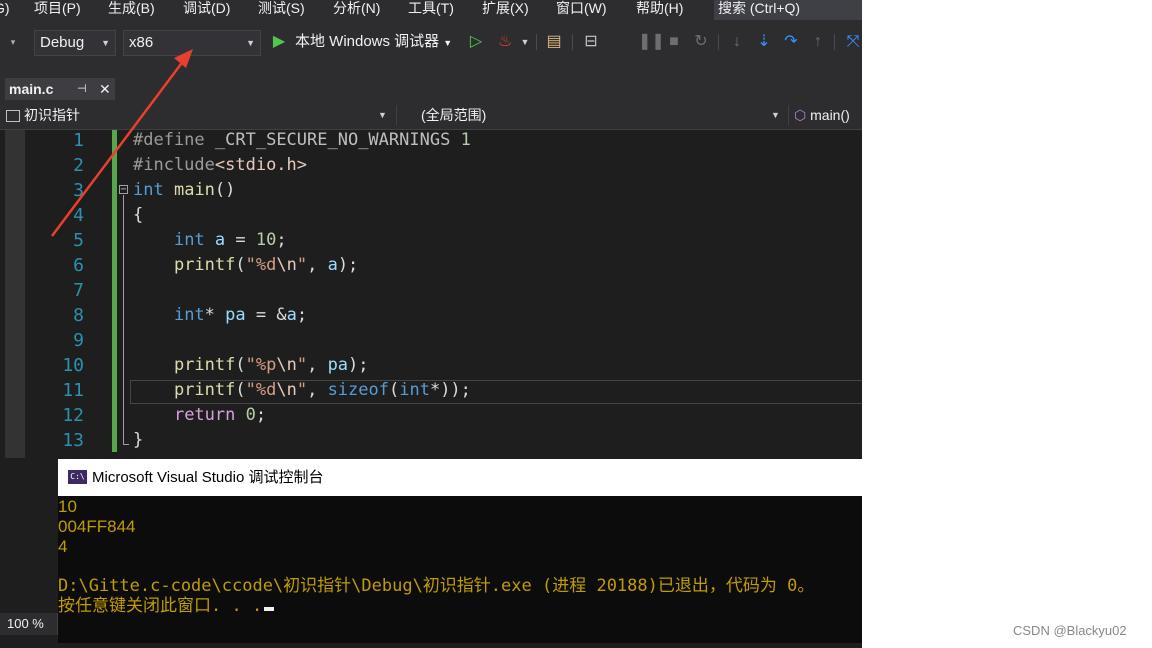 Image resolution: width=1152 pixels, height=648 pixels. What do you see at coordinates (183, 58) in the screenshot?
I see `annotation-arrow-head` at bounding box center [183, 58].